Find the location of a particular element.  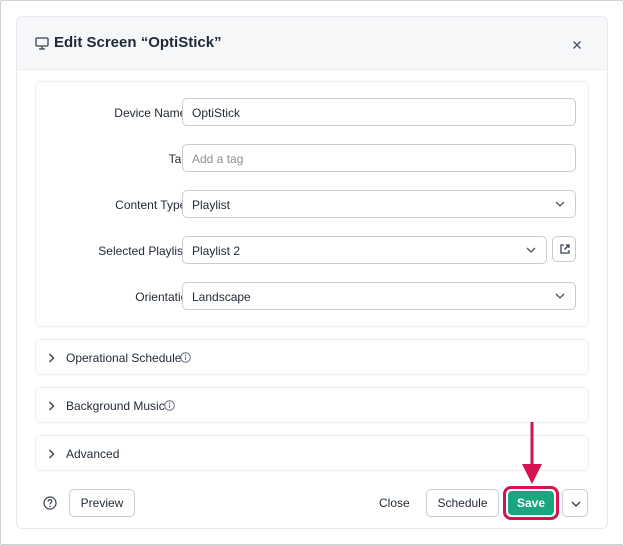

content-type-select: Playlist is located at coordinates (379, 204).